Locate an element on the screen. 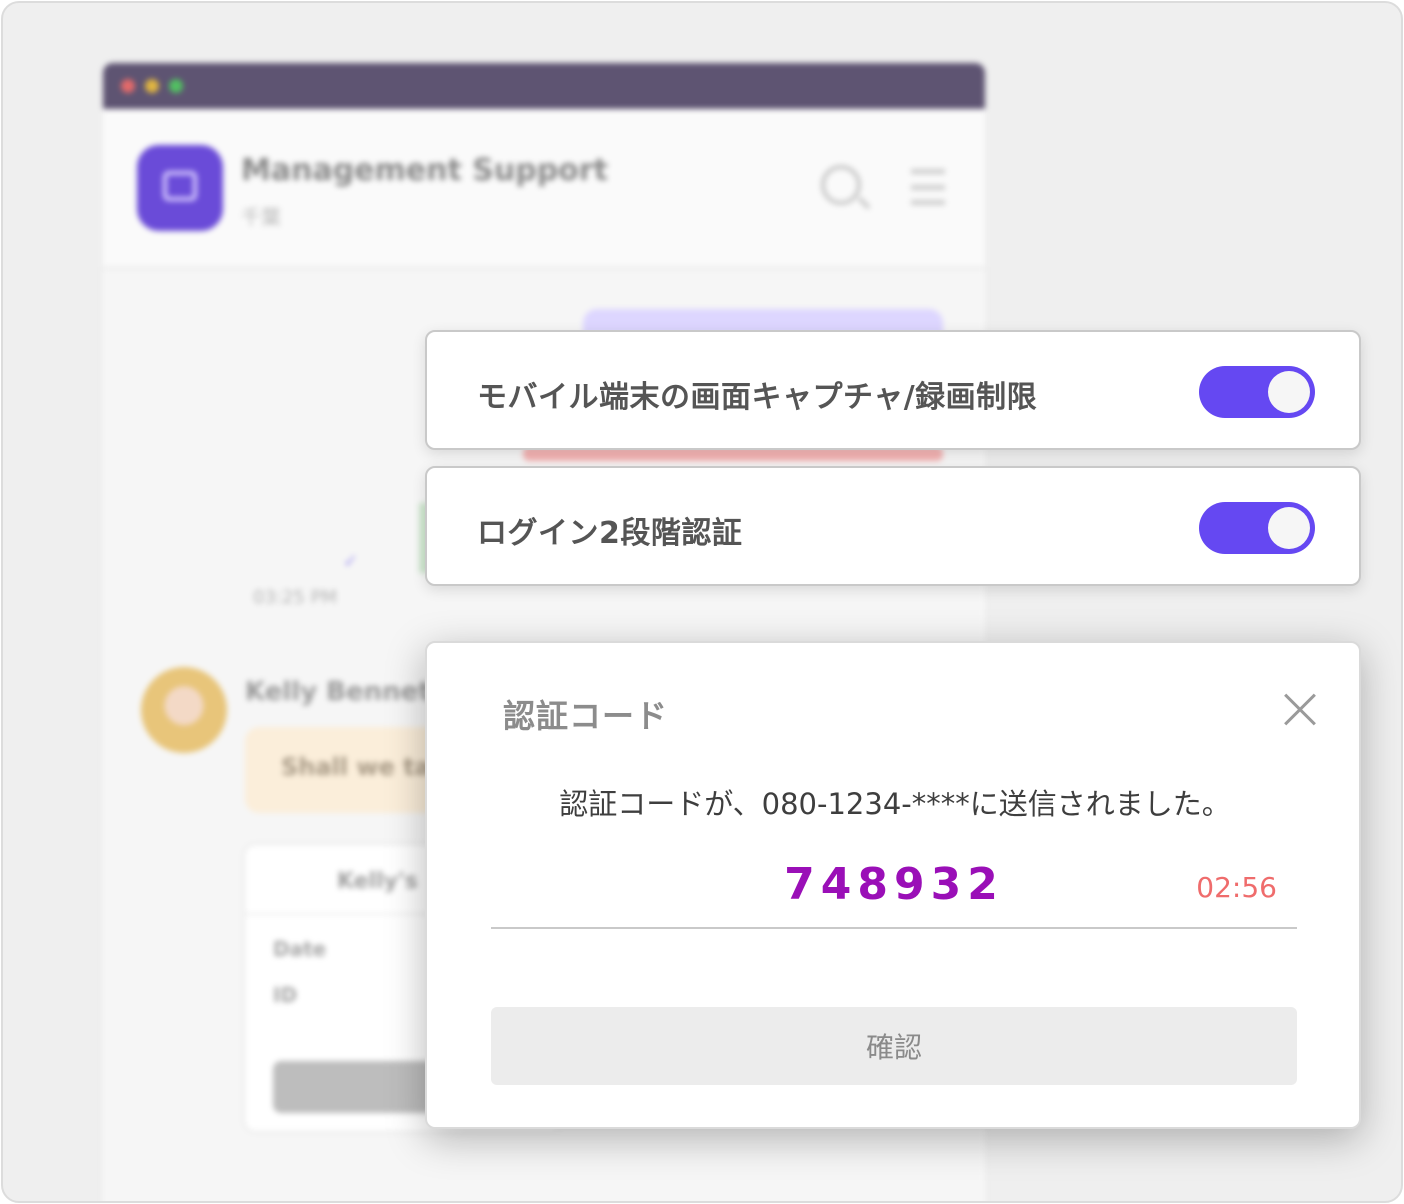 The image size is (1404, 1204). window-titlebar is located at coordinates (544, 86).